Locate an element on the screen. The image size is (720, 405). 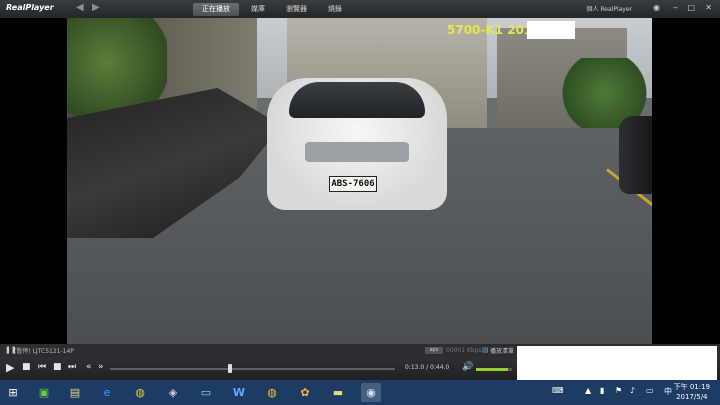
next-button: ⏭ is located at coordinates (72, 367).